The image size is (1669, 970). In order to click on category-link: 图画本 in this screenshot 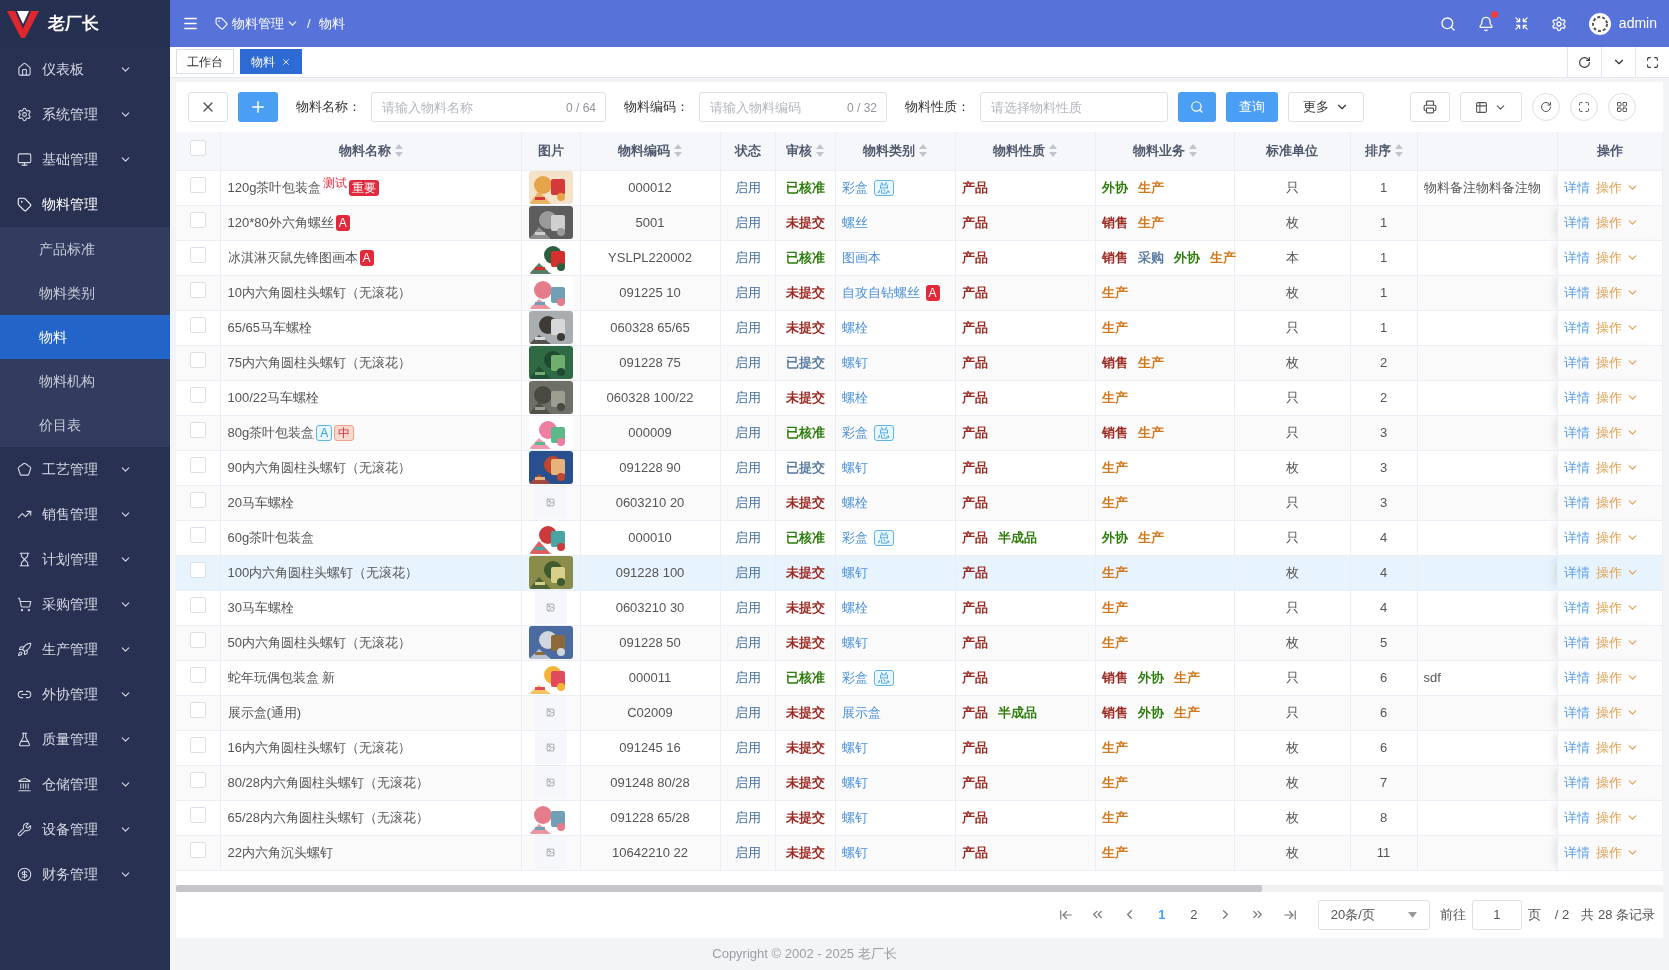, I will do `click(861, 257)`.